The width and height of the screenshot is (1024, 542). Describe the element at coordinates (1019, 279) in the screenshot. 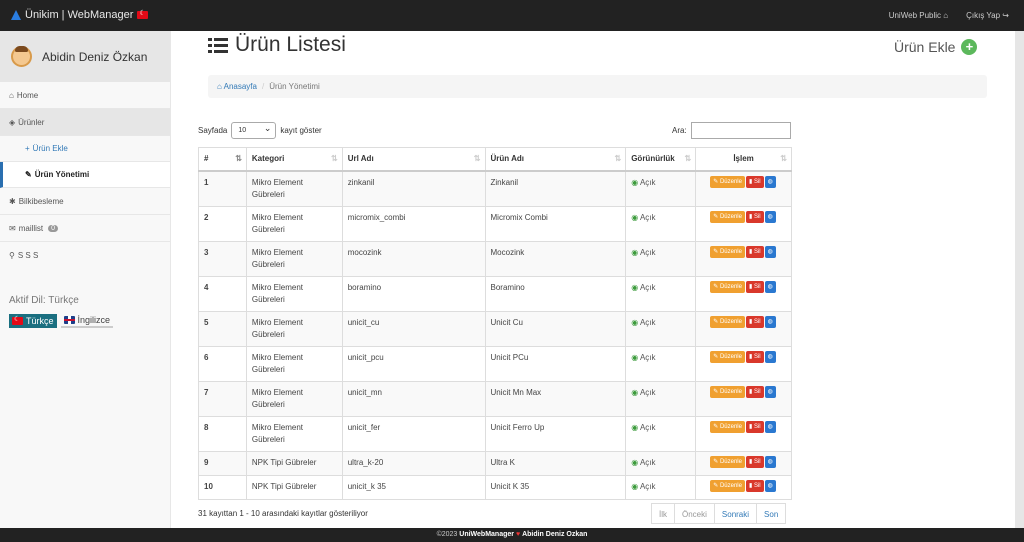

I see `page-scrollbar` at that location.